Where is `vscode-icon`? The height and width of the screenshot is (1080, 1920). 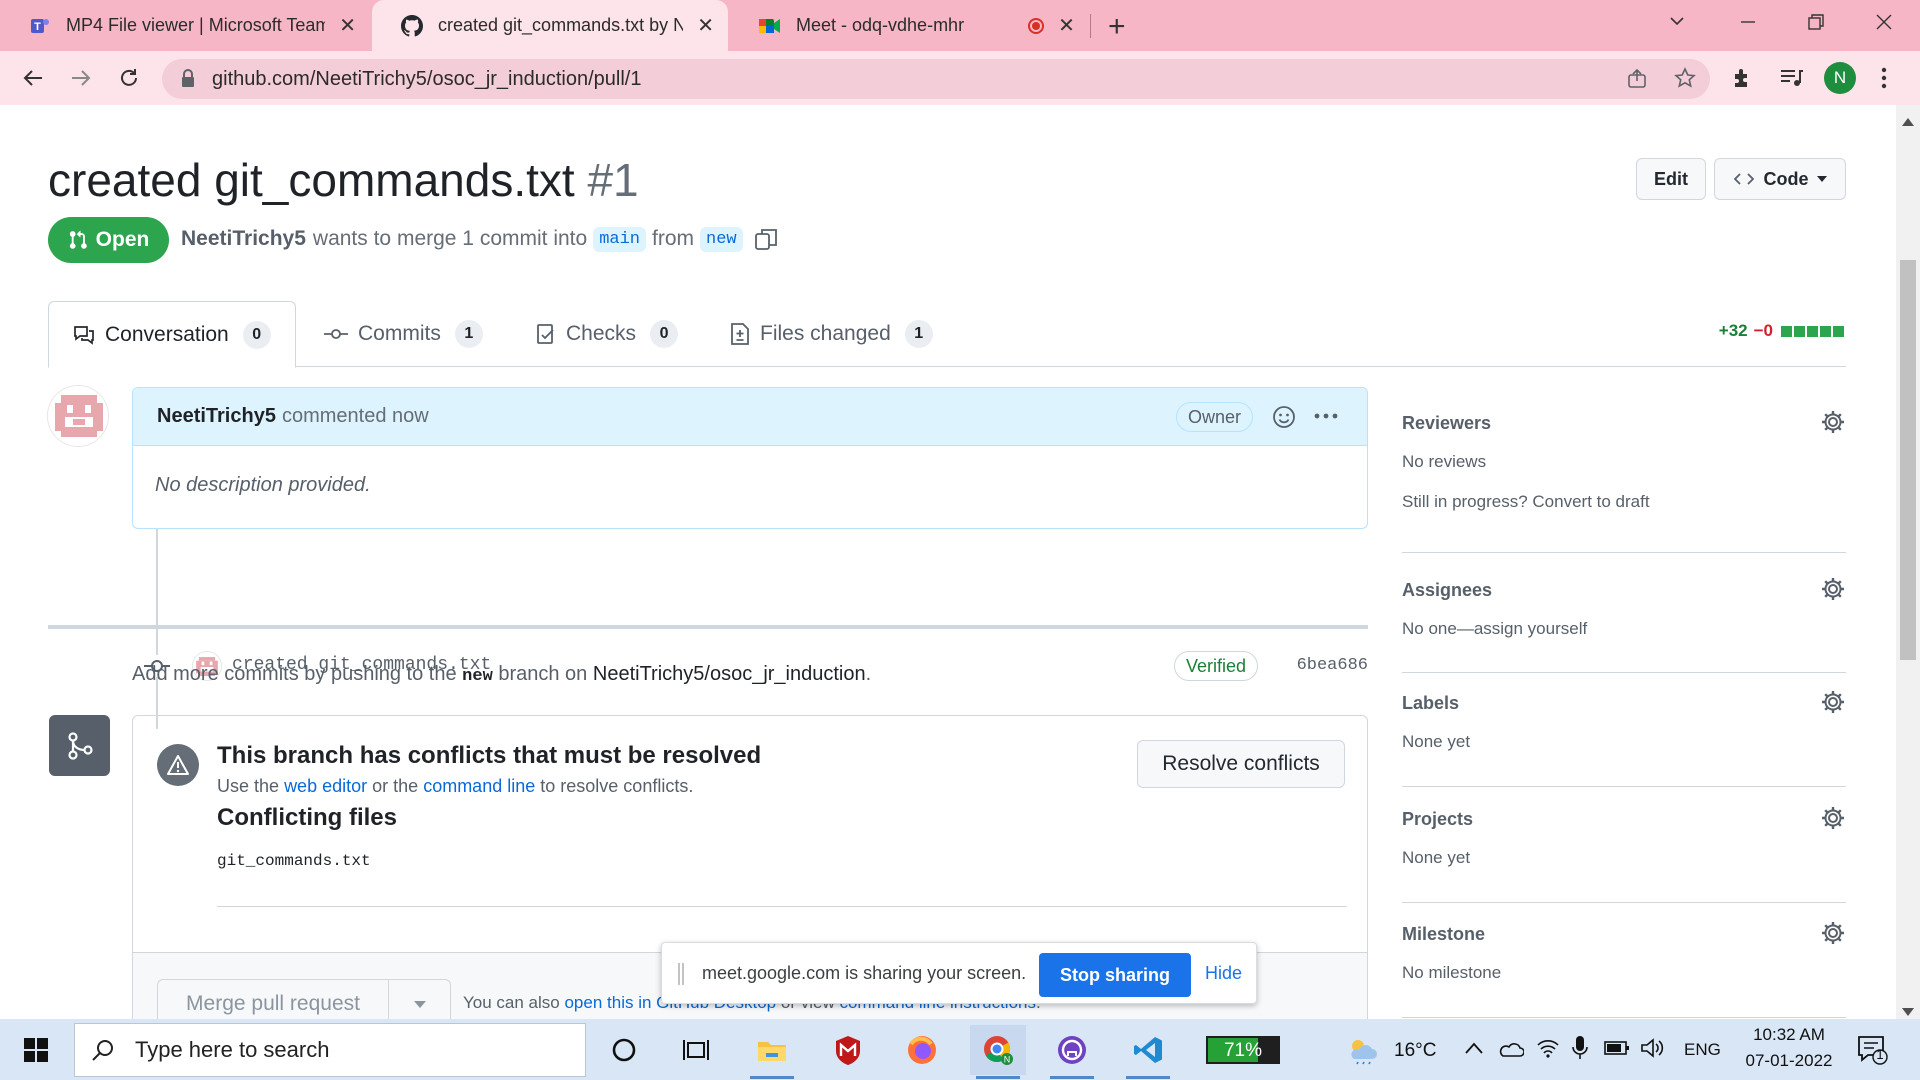 vscode-icon is located at coordinates (1148, 1052).